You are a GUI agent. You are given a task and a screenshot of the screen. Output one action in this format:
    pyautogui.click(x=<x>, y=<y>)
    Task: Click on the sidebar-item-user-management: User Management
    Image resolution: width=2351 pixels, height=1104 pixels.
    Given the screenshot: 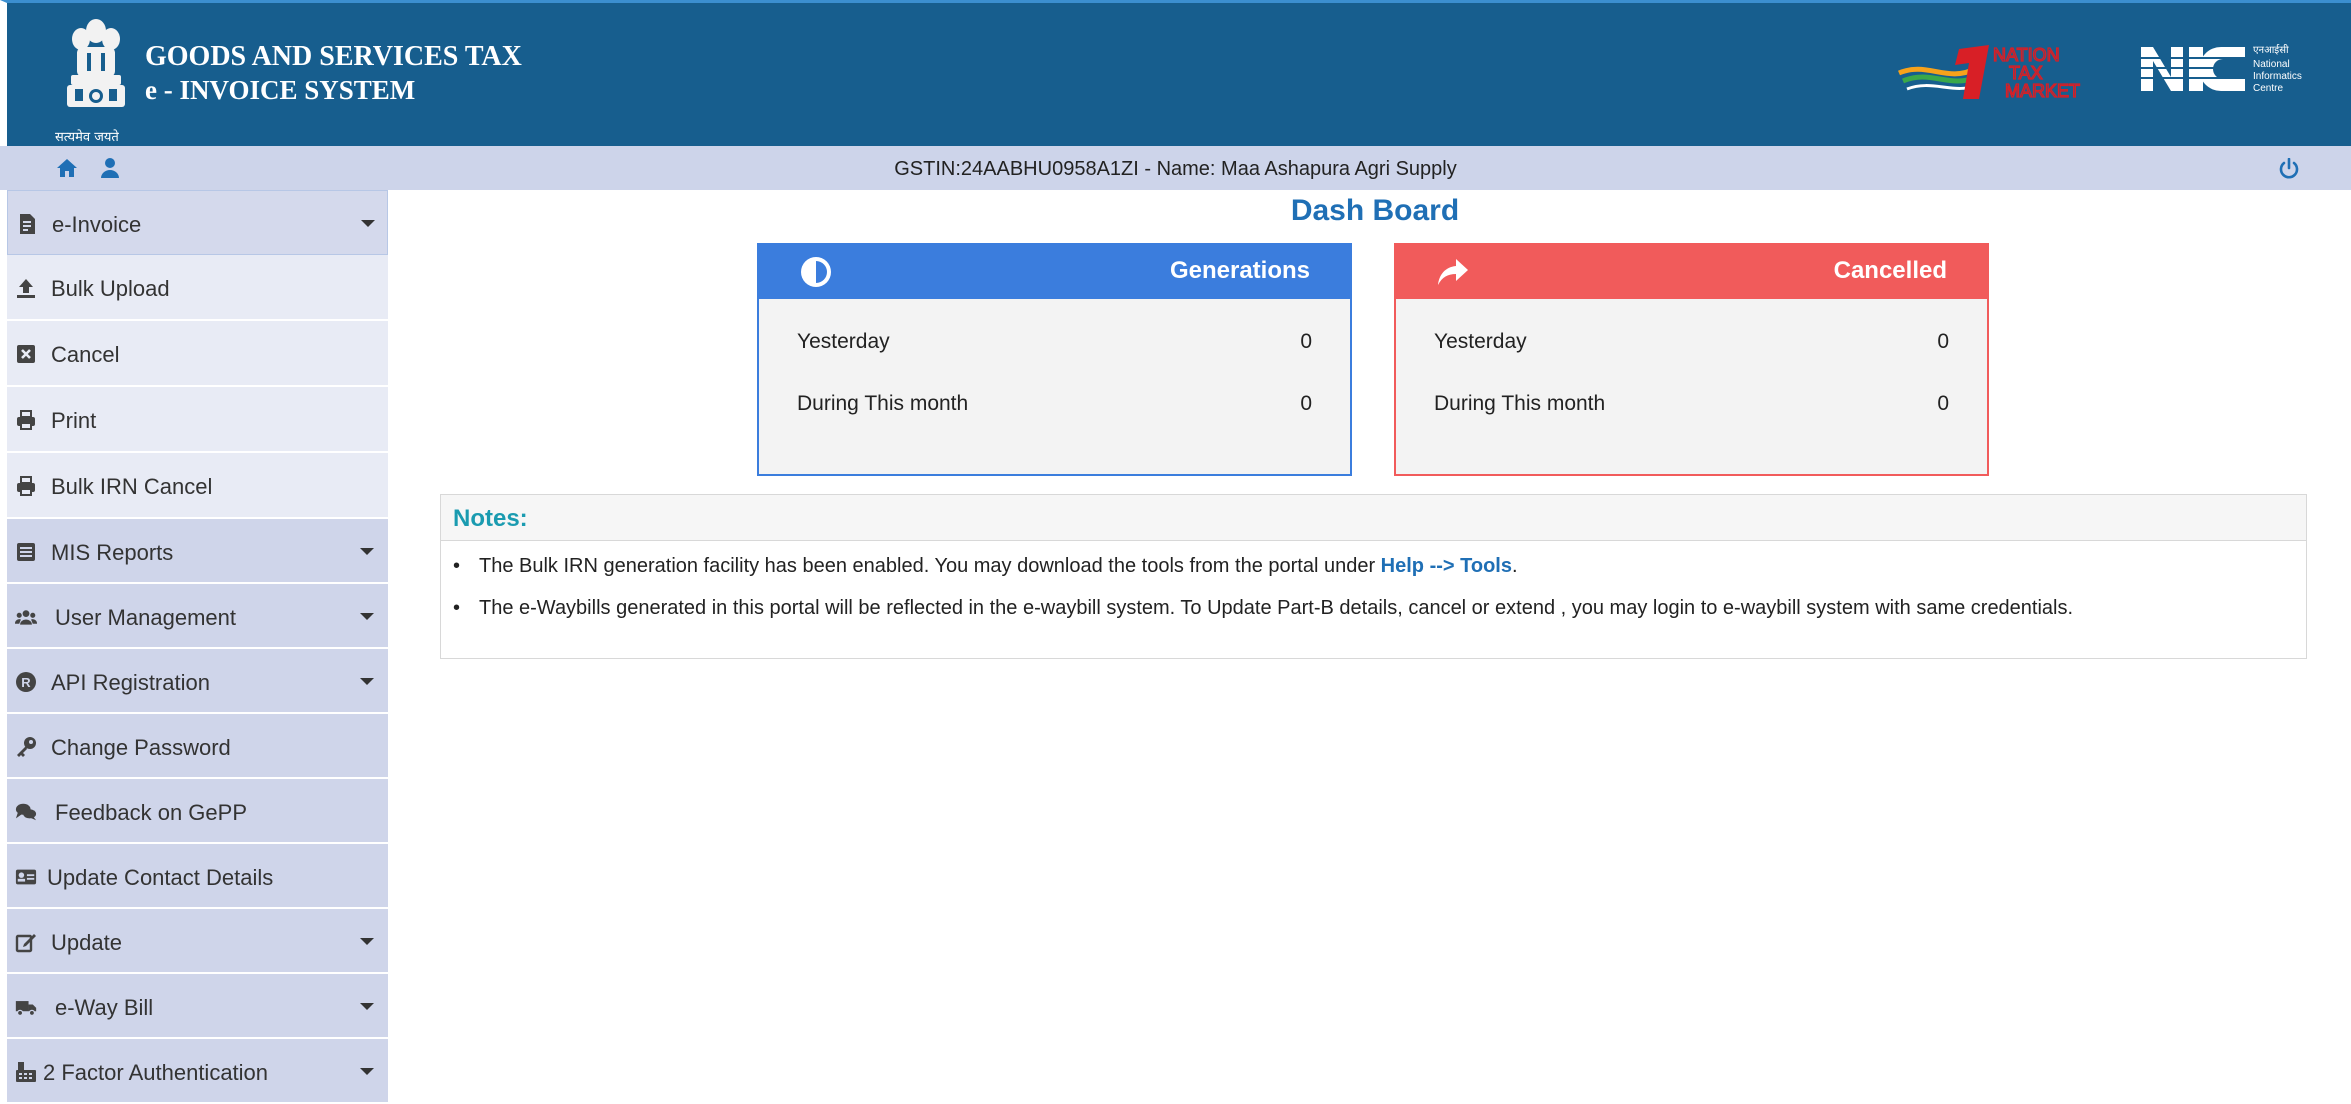 What is the action you would take?
    pyautogui.click(x=197, y=616)
    